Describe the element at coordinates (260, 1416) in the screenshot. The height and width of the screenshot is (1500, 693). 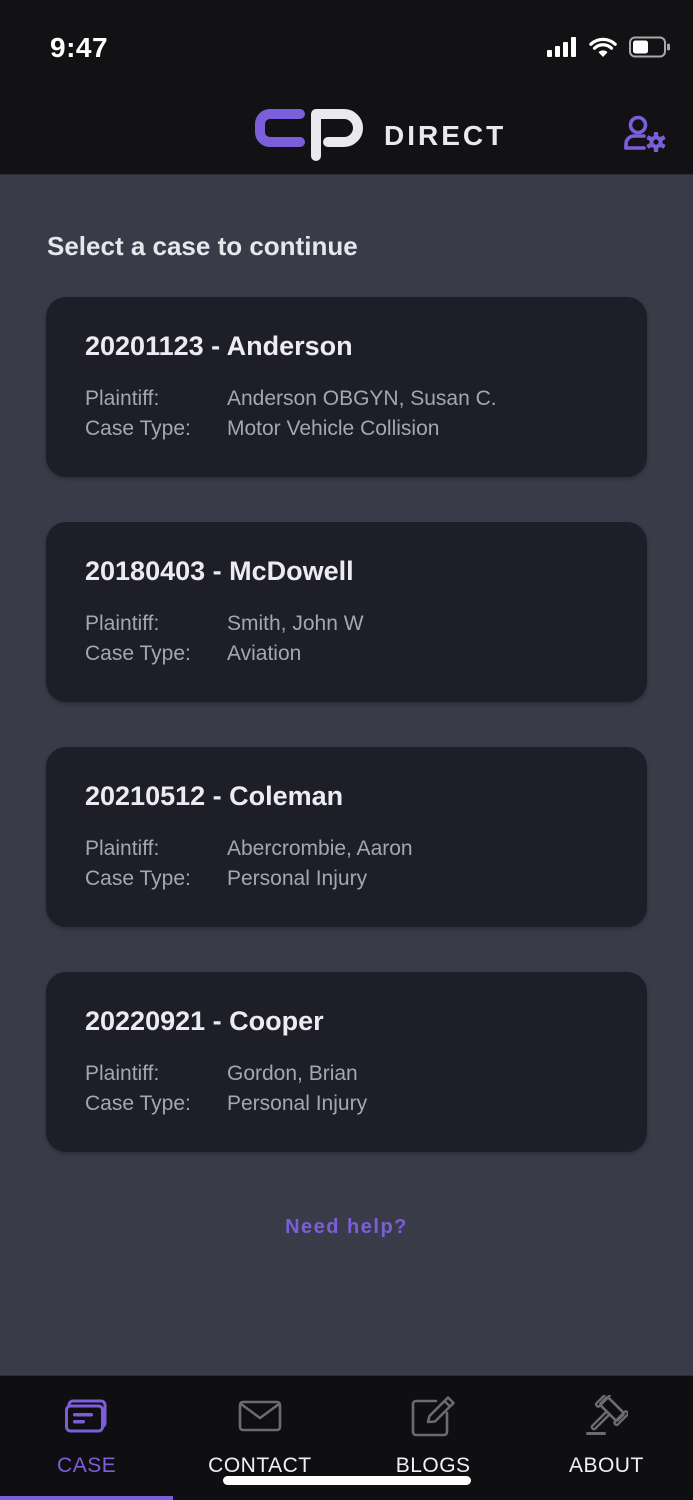
I see `mail-icon` at that location.